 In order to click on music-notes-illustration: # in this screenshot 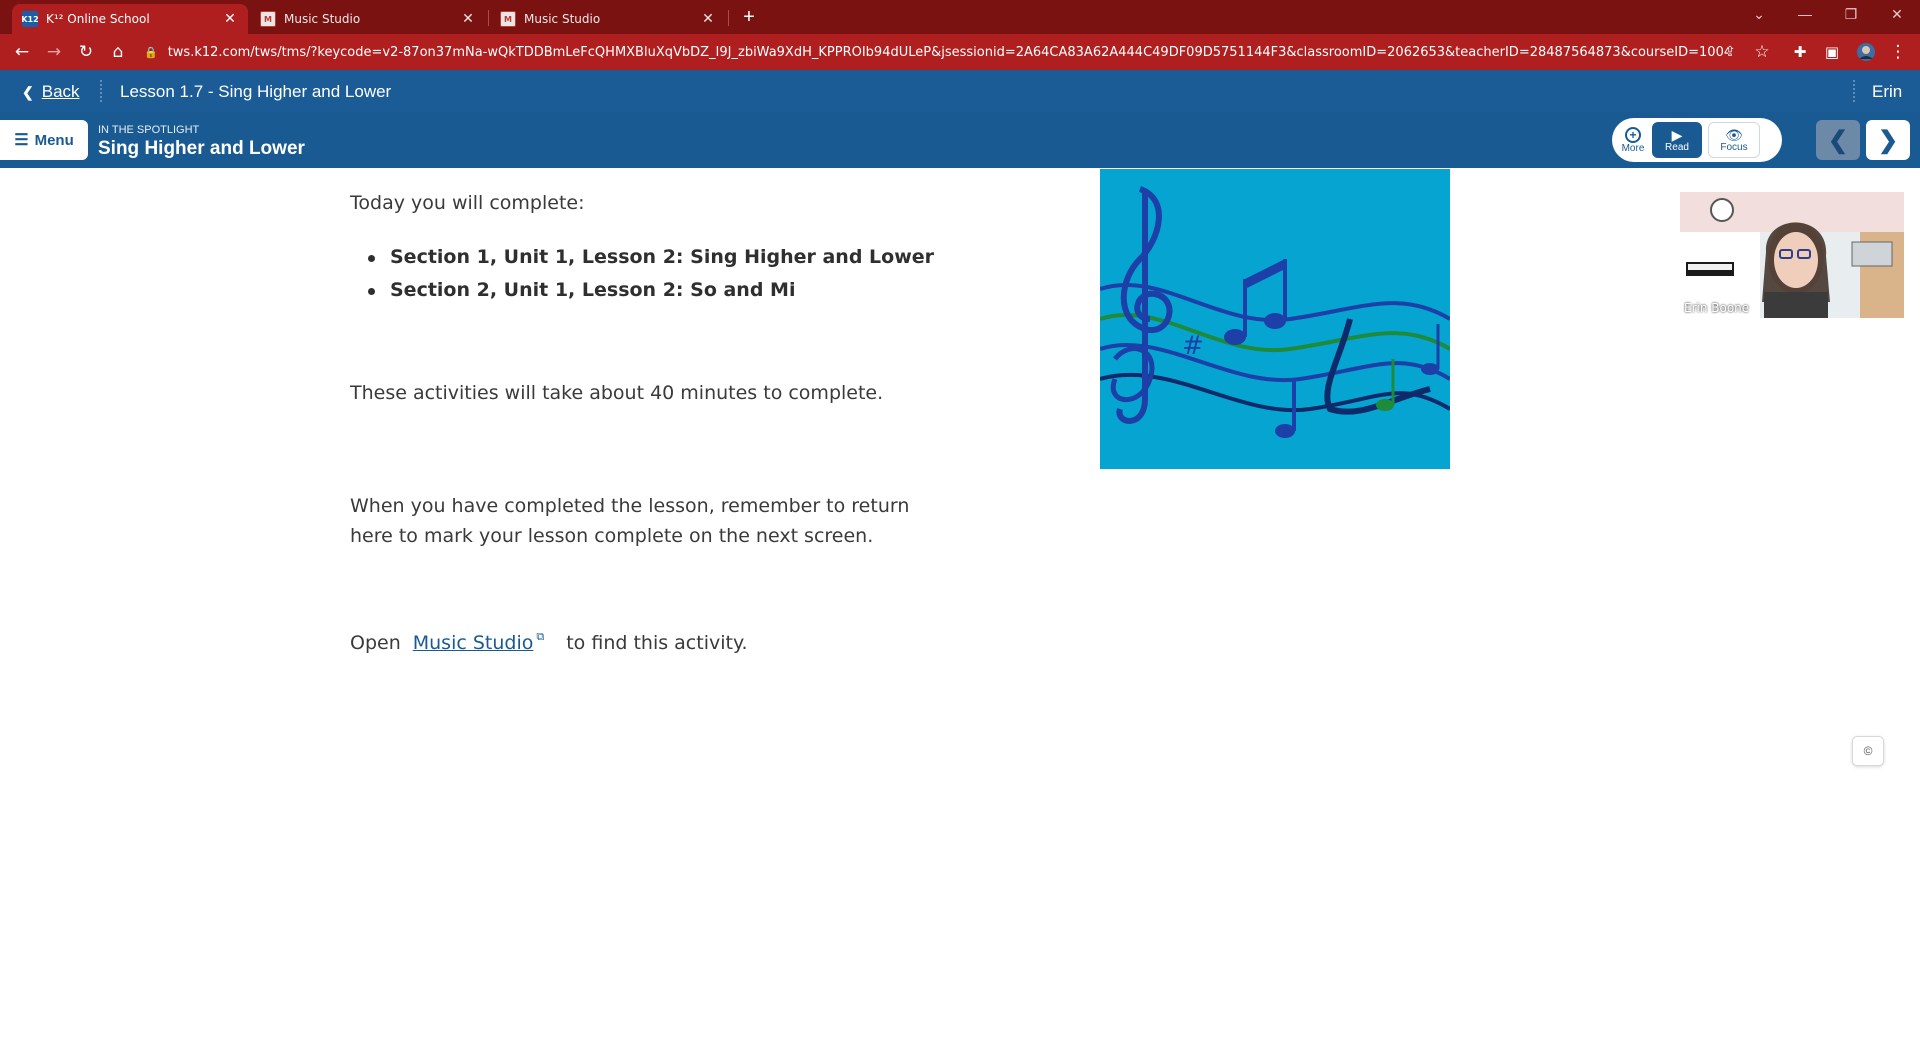, I will do `click(1275, 319)`.